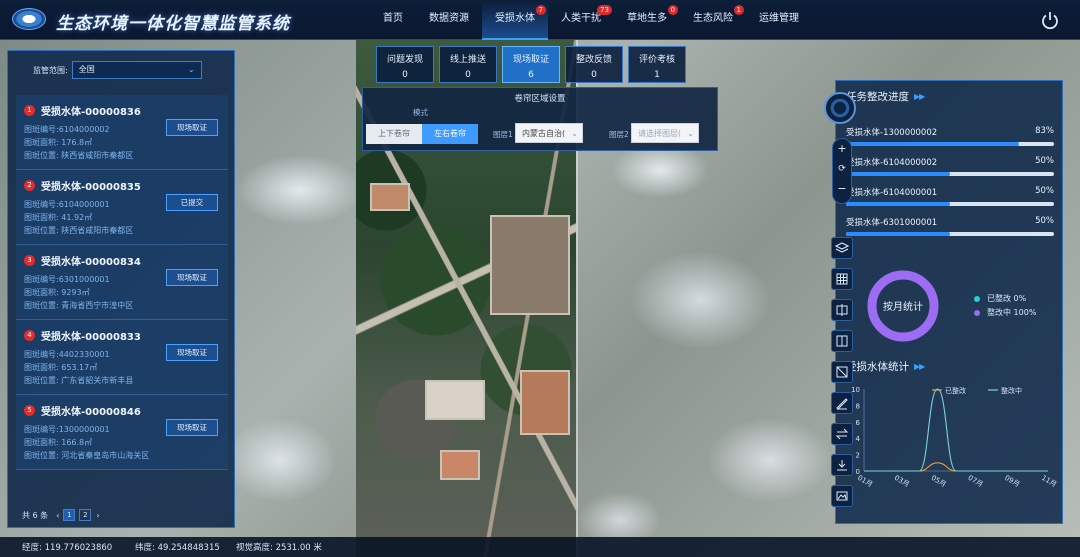 The image size is (1080, 557). What do you see at coordinates (842, 189) in the screenshot?
I see `zoom-out-icon: −` at bounding box center [842, 189].